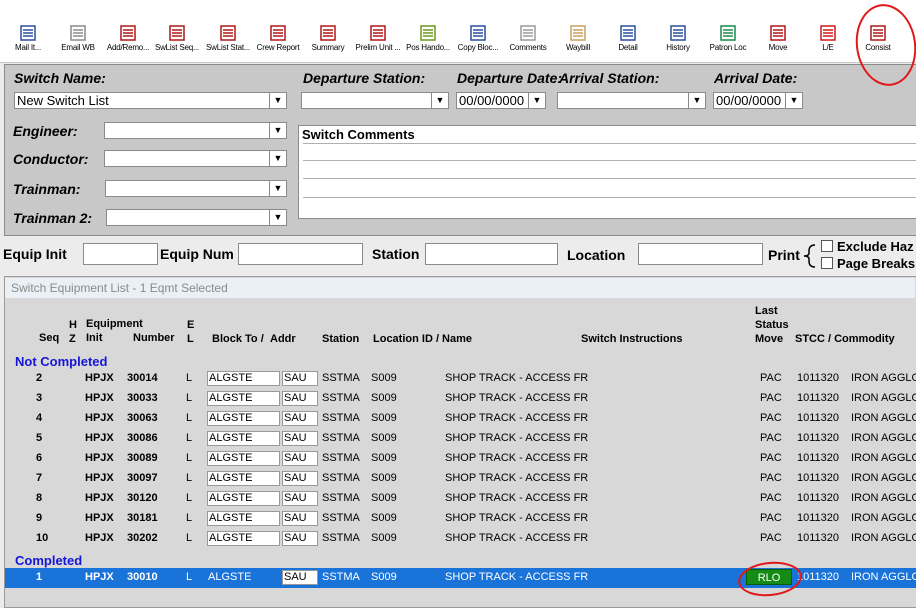 The width and height of the screenshot is (916, 608). What do you see at coordinates (607, 172) in the screenshot?
I see `switch-comments-box: Switch Comments` at bounding box center [607, 172].